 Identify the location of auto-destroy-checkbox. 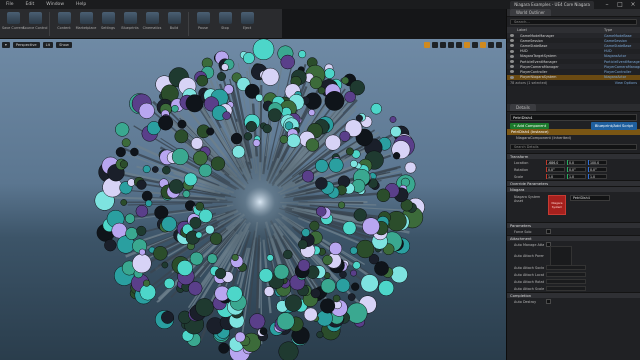
(548, 301).